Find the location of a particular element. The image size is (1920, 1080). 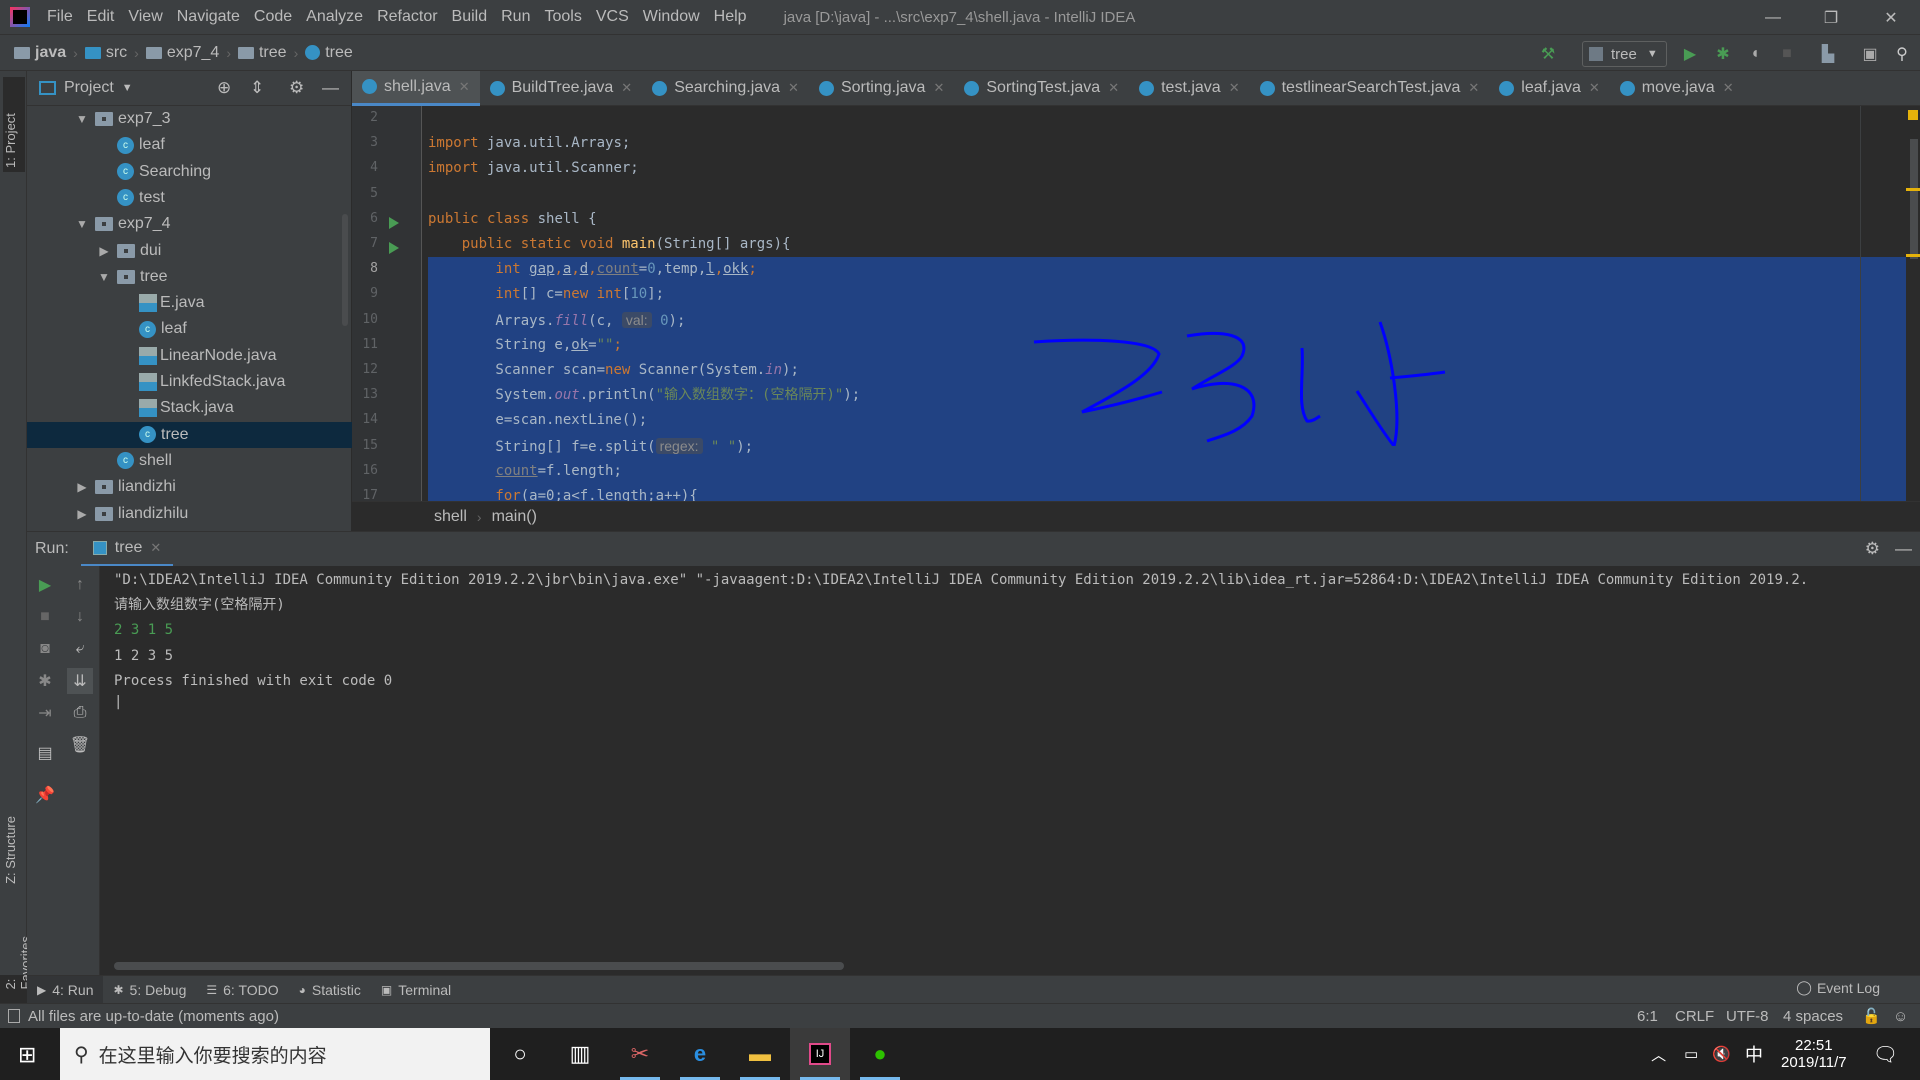

run-gutter-icon is located at coordinates (394, 248).